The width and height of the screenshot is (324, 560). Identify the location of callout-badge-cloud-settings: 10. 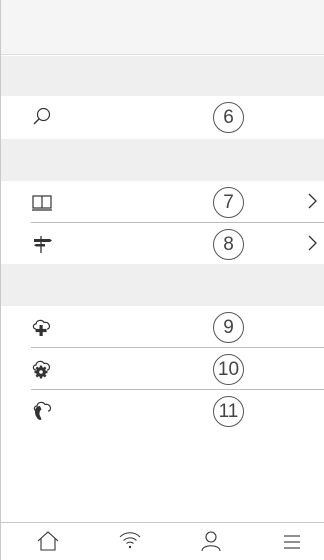
(228, 369).